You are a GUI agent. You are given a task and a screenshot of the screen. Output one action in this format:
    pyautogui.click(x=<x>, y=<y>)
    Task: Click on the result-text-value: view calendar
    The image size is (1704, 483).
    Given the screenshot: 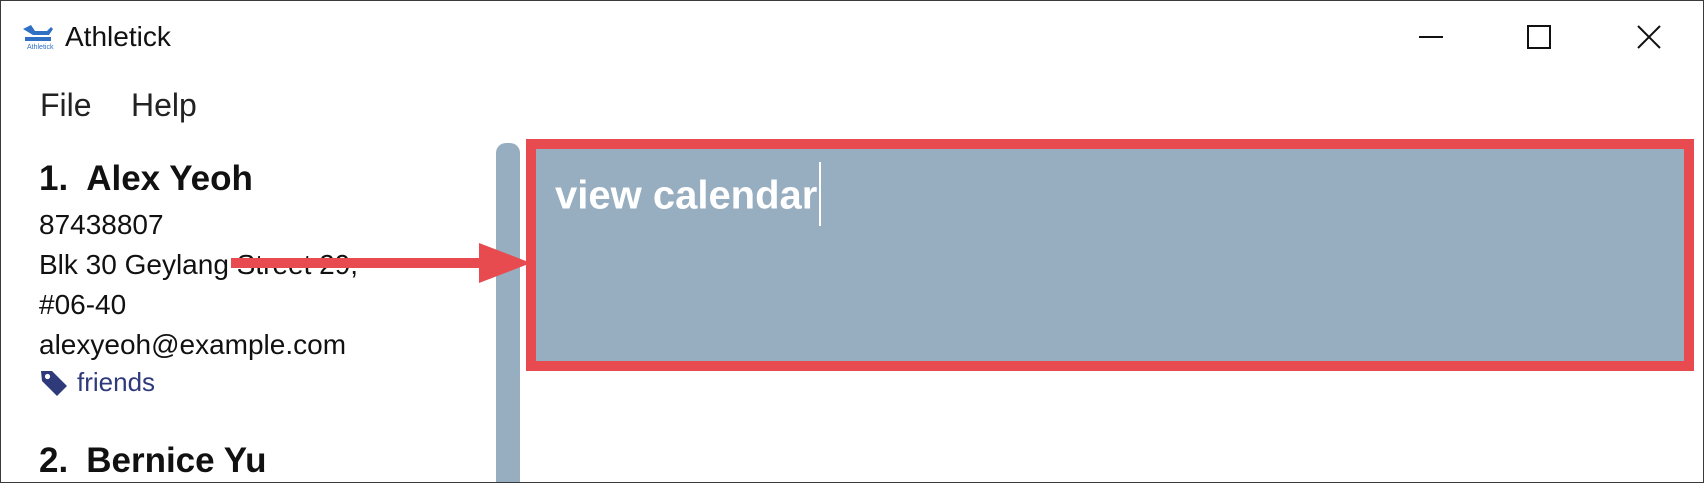 What is the action you would take?
    pyautogui.click(x=686, y=195)
    